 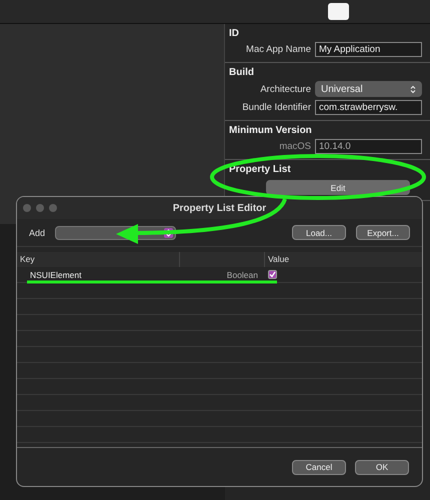 What do you see at coordinates (368, 89) in the screenshot?
I see `popup-menu: Universal` at bounding box center [368, 89].